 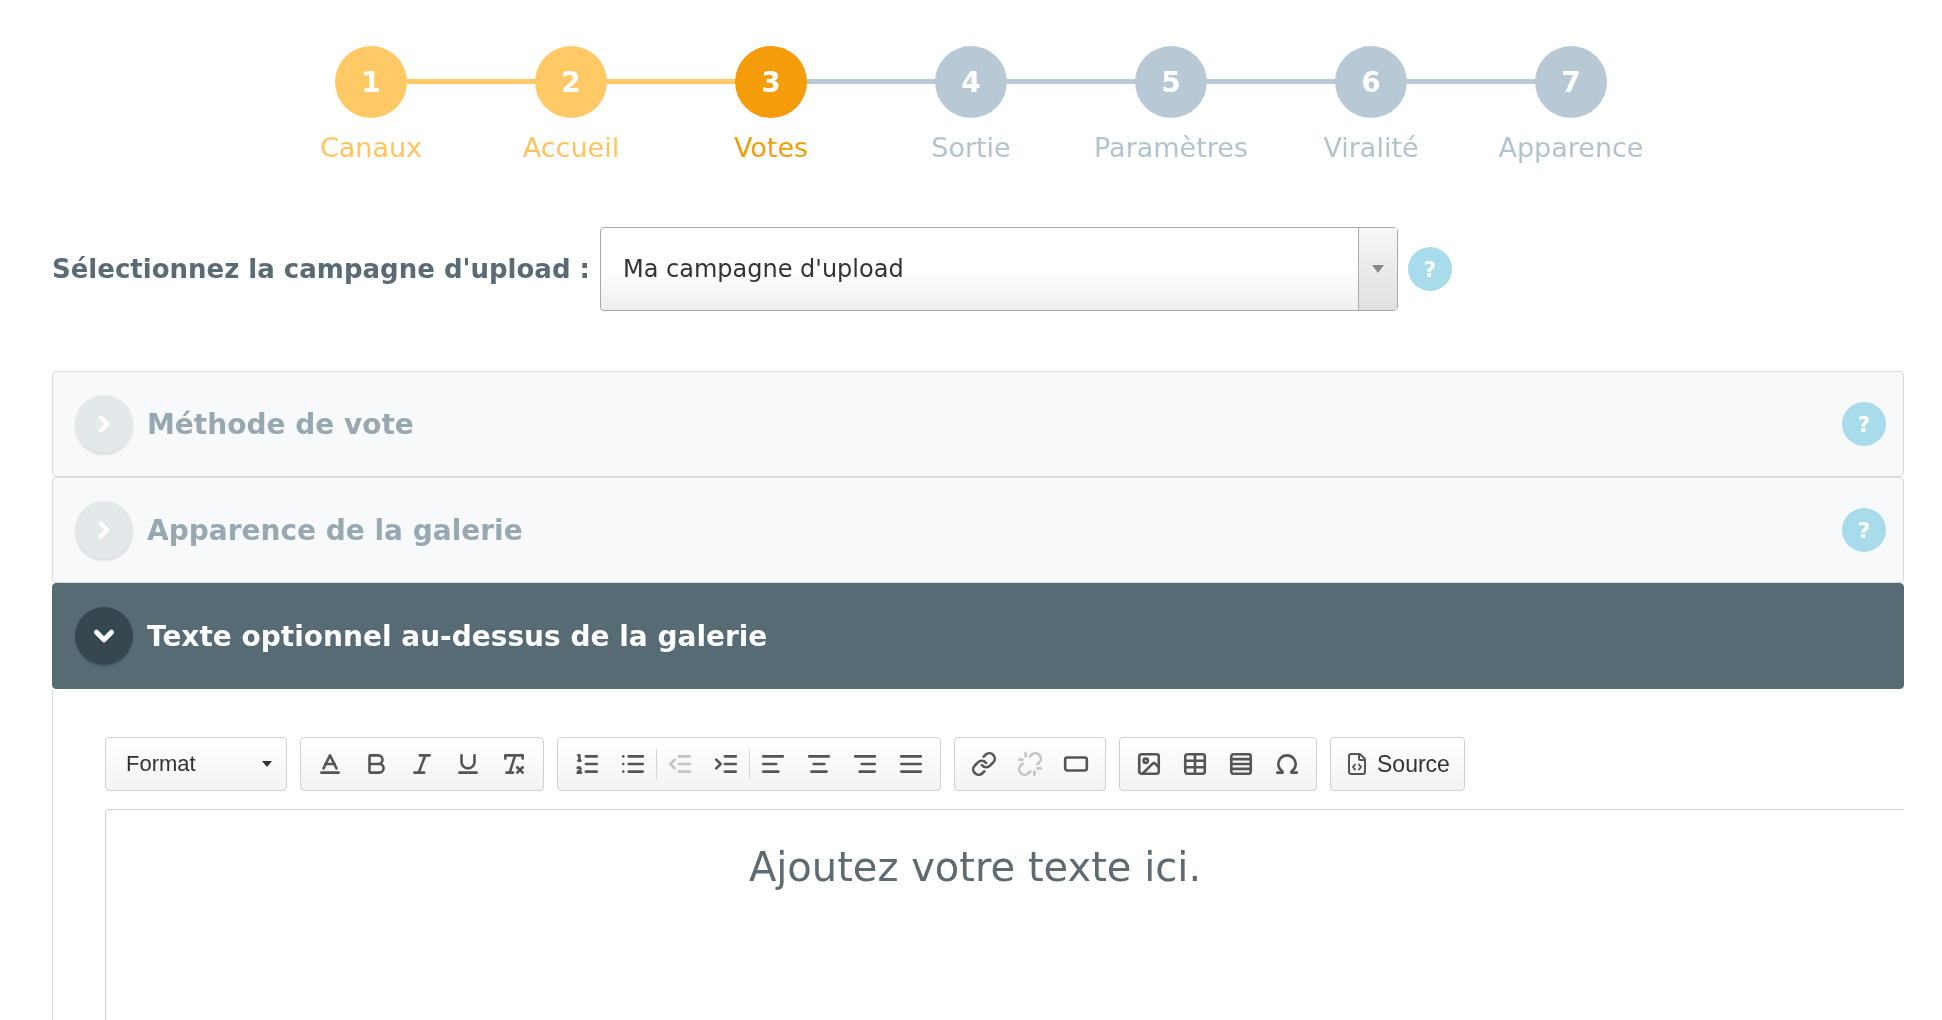 What do you see at coordinates (1571, 82) in the screenshot?
I see `step-number: 7` at bounding box center [1571, 82].